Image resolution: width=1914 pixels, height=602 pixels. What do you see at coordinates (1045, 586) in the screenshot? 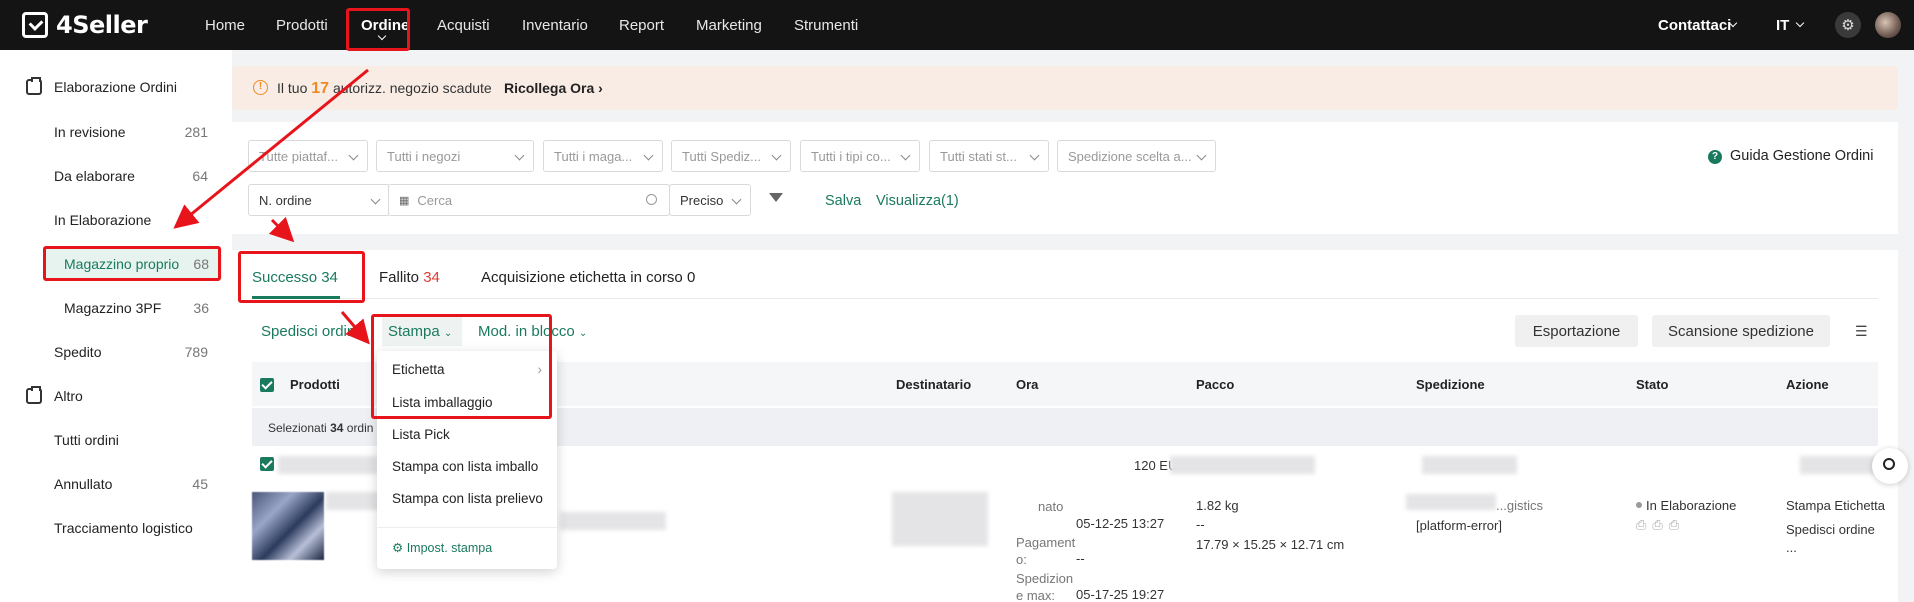
I see `time-label-max-ship: Spedizion e max:` at bounding box center [1045, 586].